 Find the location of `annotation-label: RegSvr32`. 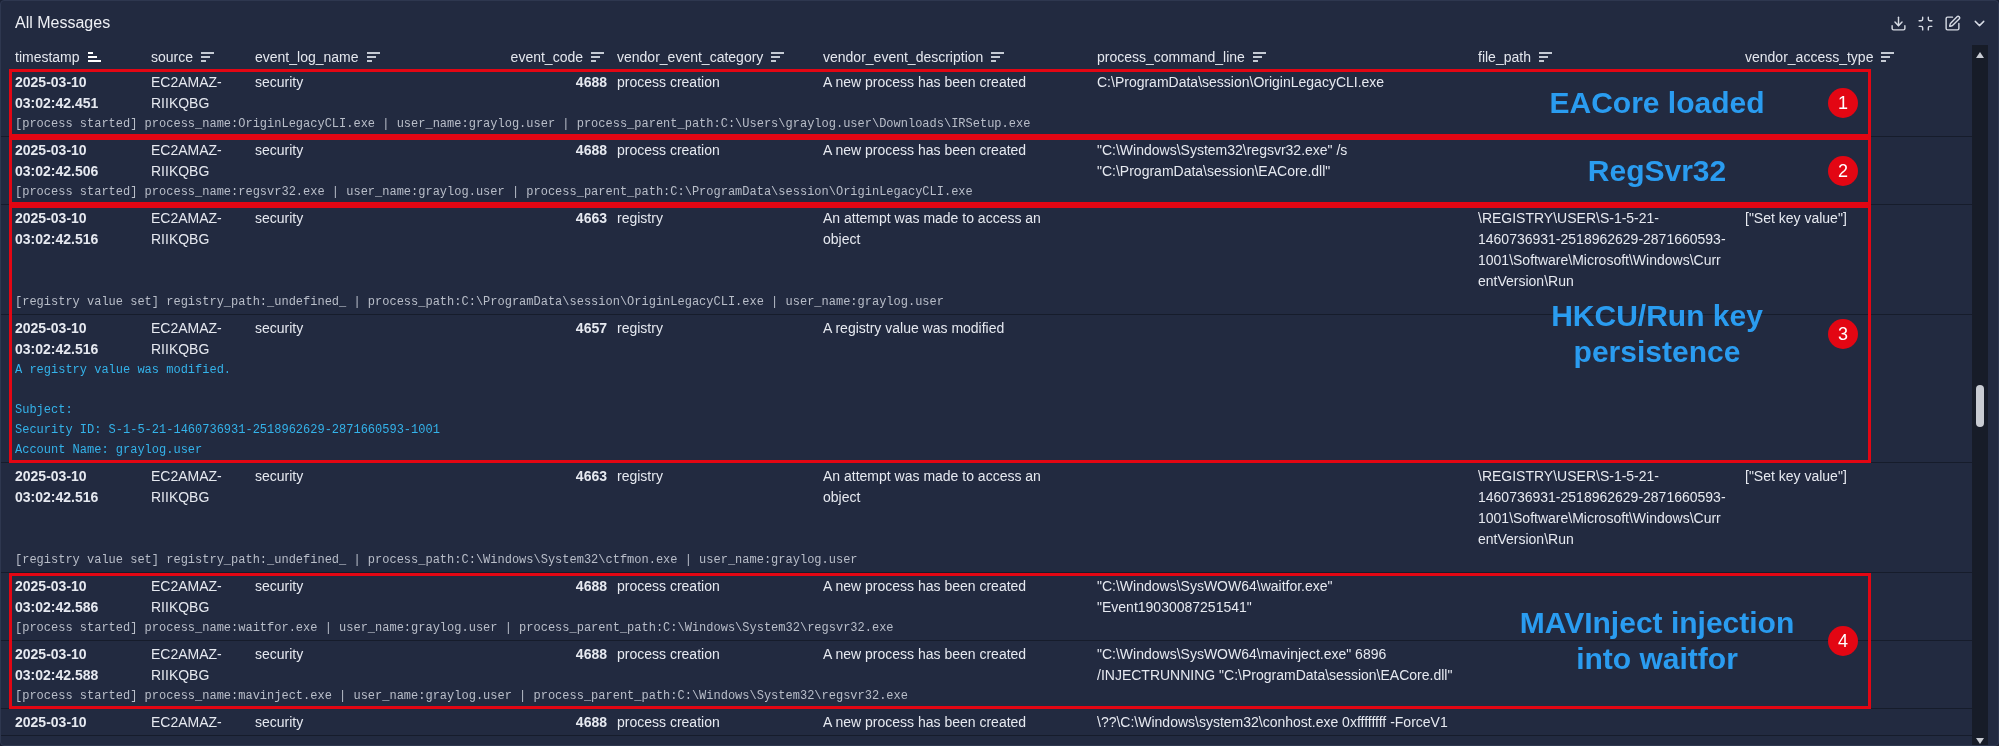

annotation-label: RegSvr32 is located at coordinates (1657, 171).